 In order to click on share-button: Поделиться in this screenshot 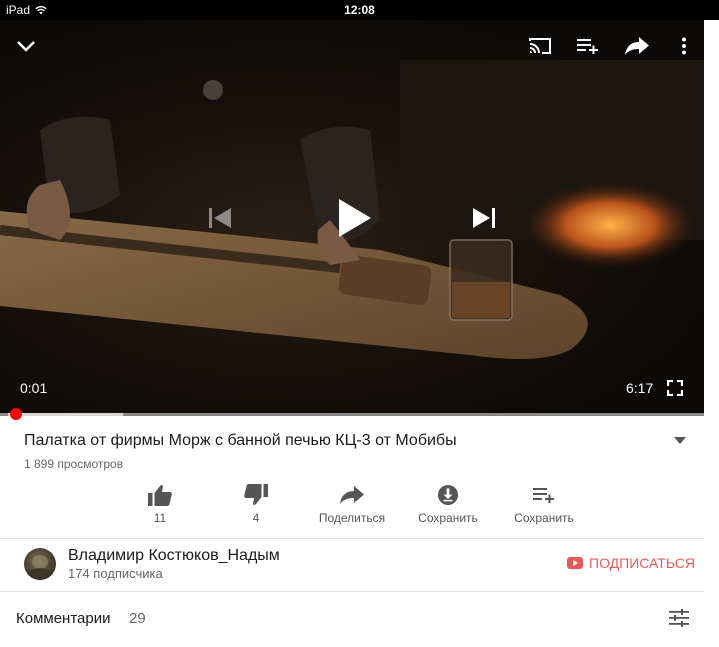, I will do `click(352, 503)`.